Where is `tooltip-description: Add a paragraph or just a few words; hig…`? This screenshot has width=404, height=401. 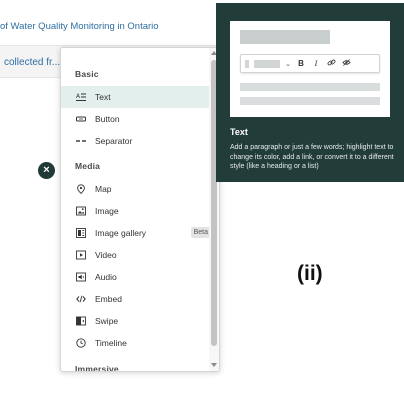 tooltip-description: Add a paragraph or just a few words; hig… is located at coordinates (312, 157).